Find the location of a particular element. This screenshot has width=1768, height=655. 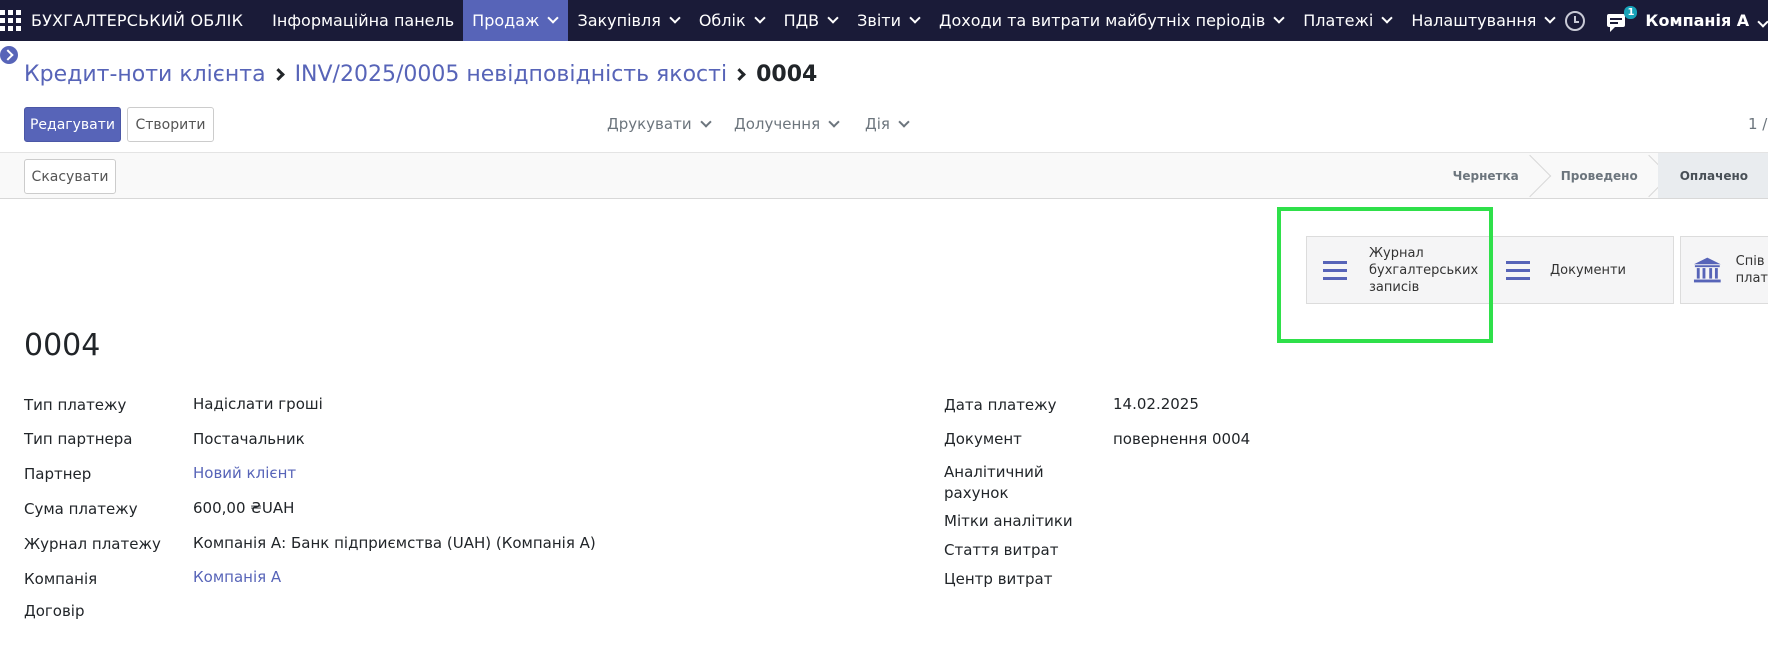

create-button: Створити is located at coordinates (170, 124).